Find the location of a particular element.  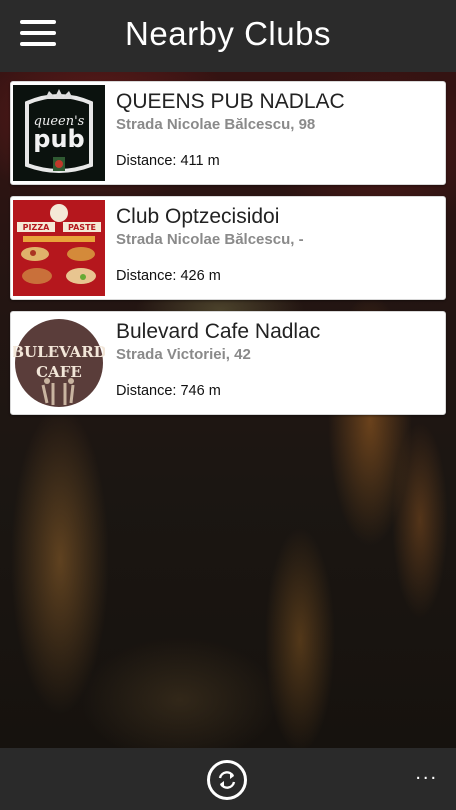

club-distance: Distance: 411 m is located at coordinates (168, 161).